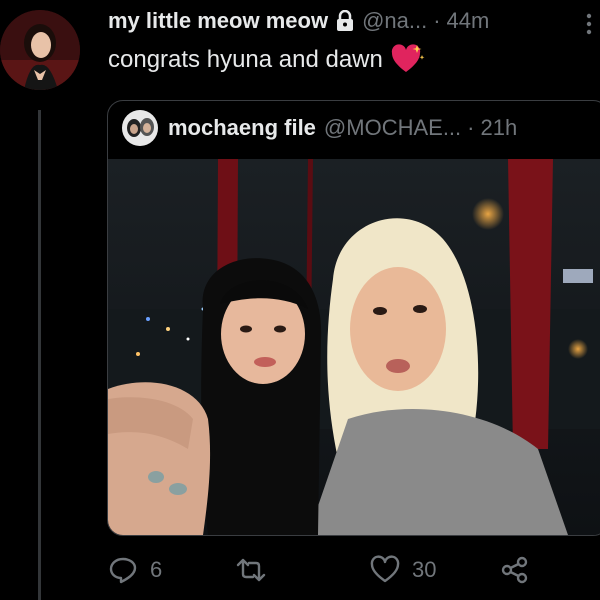  What do you see at coordinates (319, 128) in the screenshot?
I see `quote-header: mochaeng file @MOCHAE... · 21h` at bounding box center [319, 128].